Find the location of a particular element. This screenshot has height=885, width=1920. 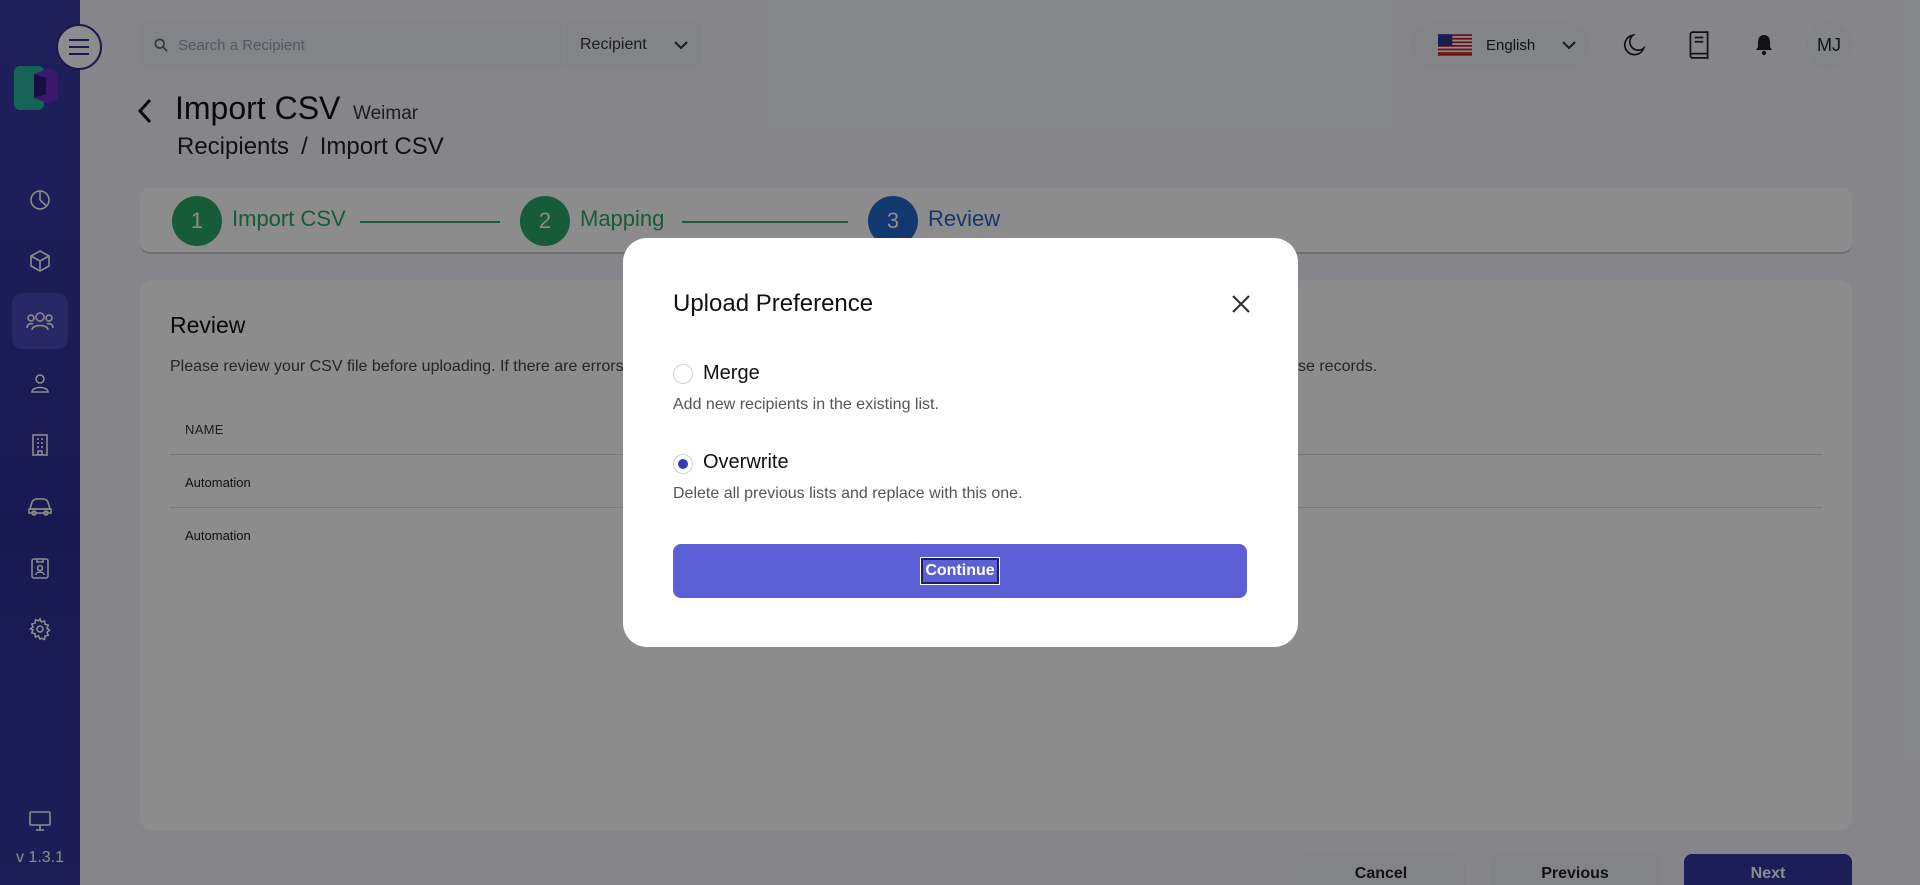

continue-button: Continue is located at coordinates (960, 571).